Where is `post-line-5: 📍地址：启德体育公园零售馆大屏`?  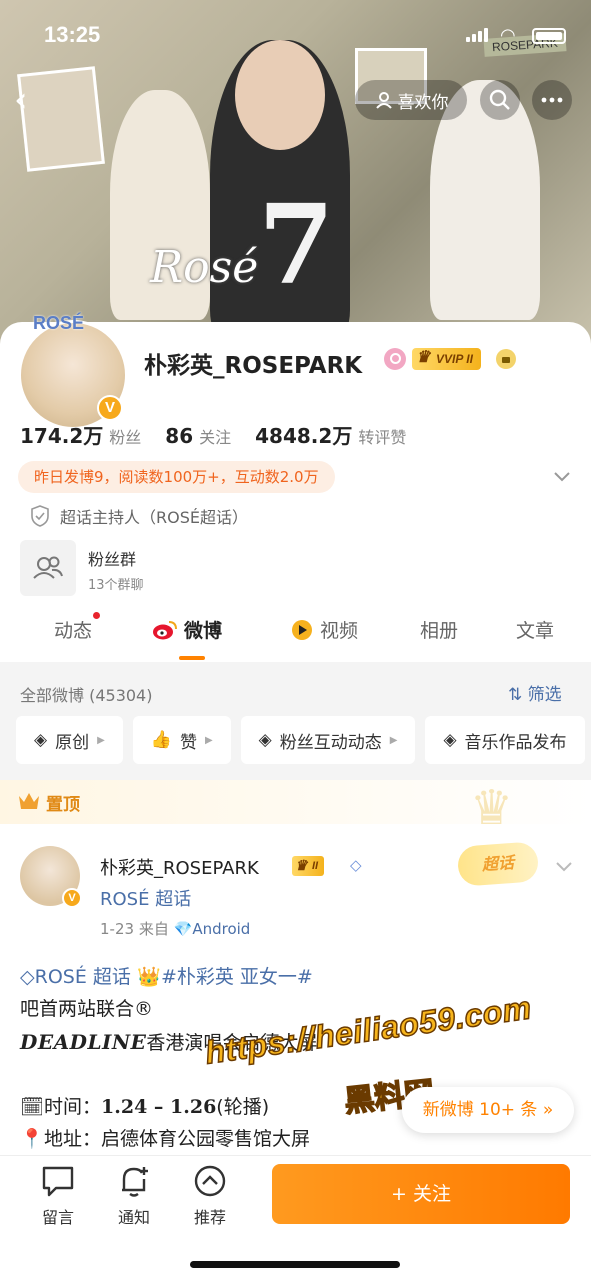
post-line-5: 📍地址：启德体育公园零售馆大屏 is located at coordinates (165, 1139).